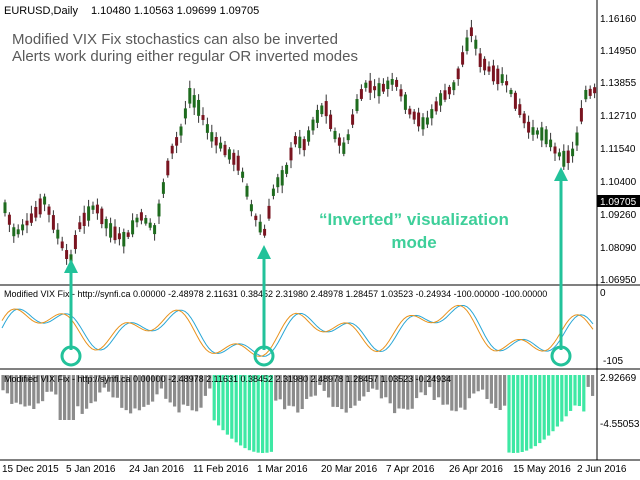 This screenshot has width=640, height=480. I want to click on price-tick: 1.06950, so click(618, 280).